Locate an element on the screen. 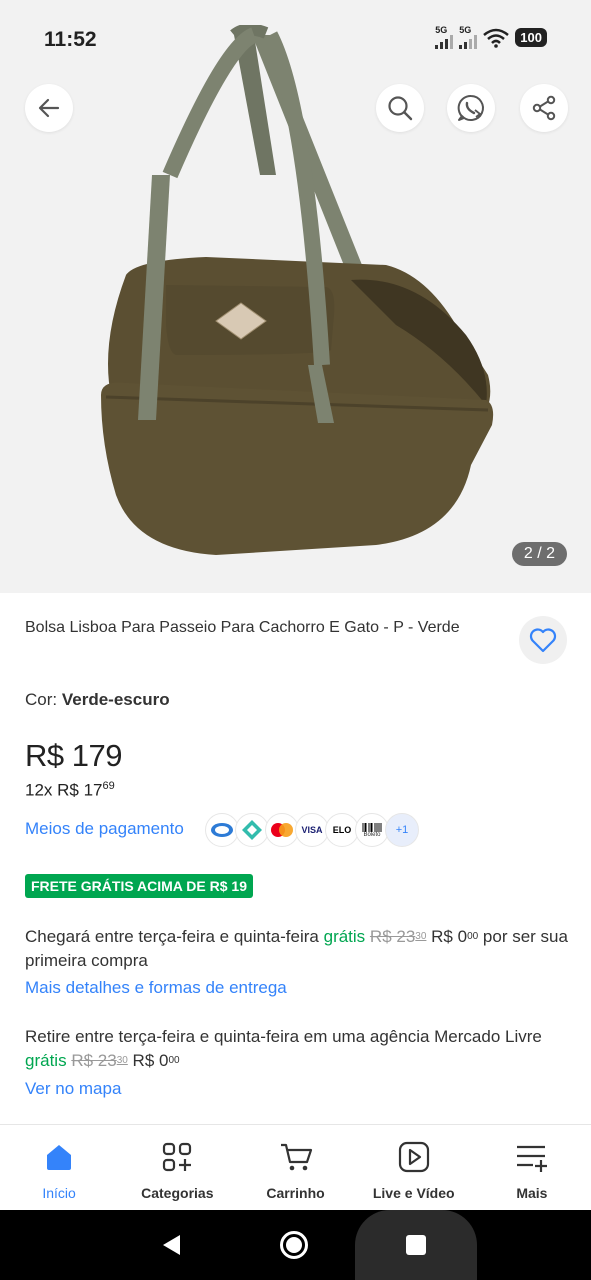  favorite-button is located at coordinates (543, 640).